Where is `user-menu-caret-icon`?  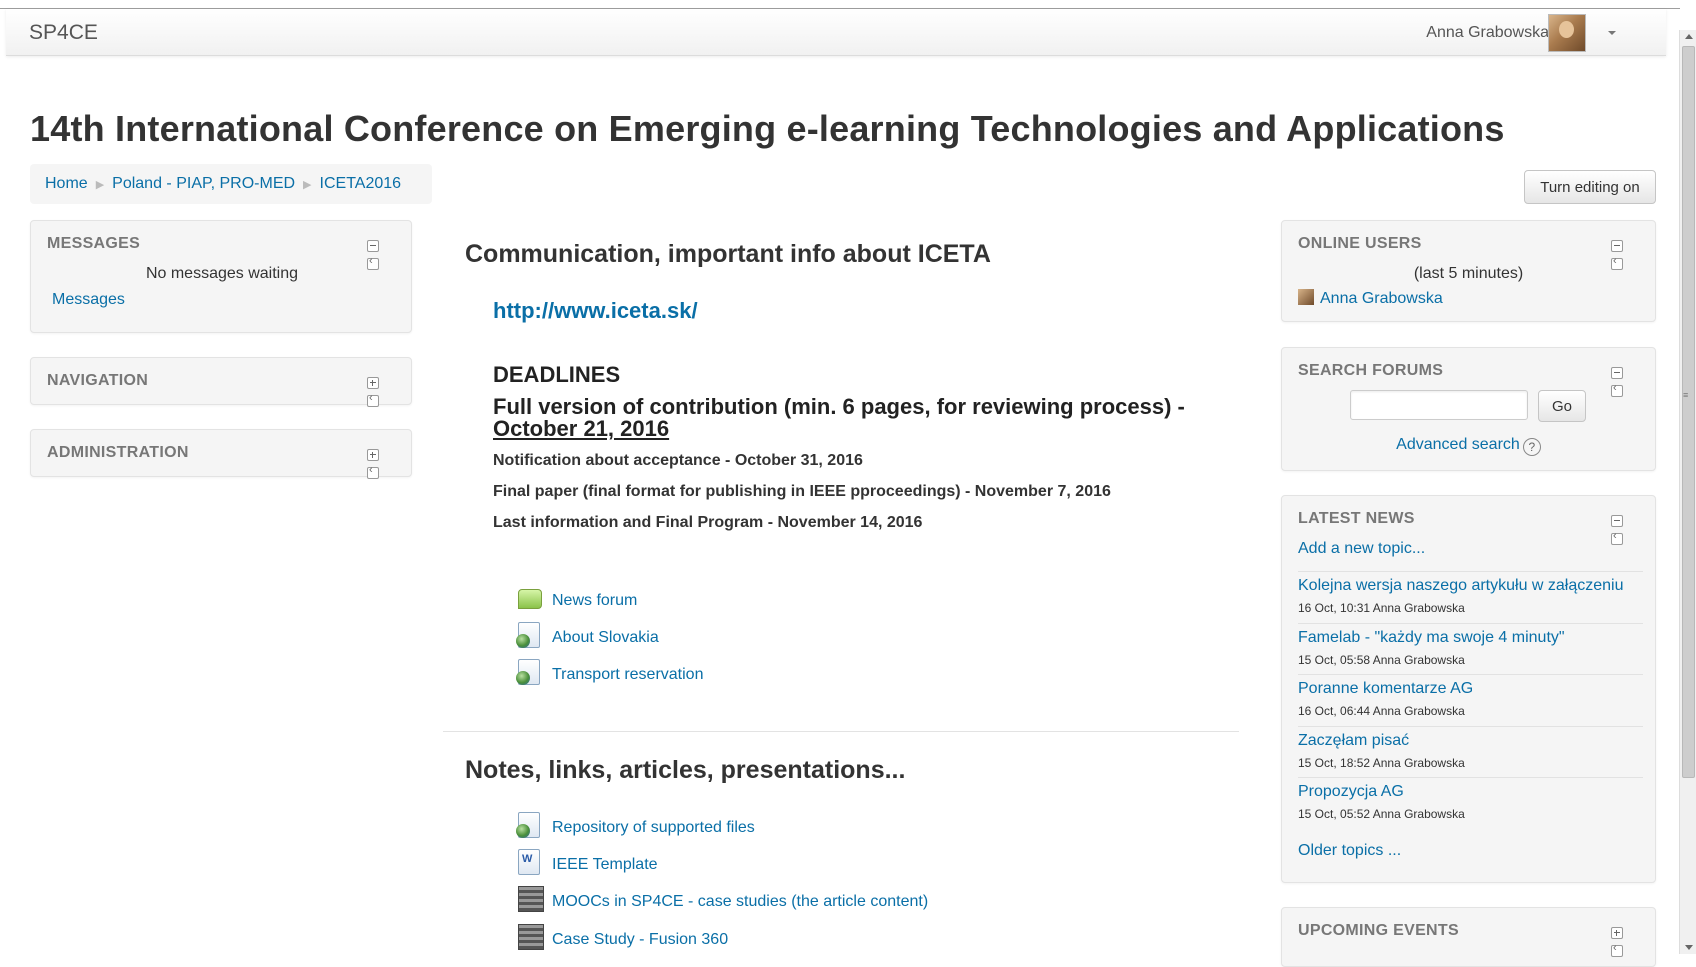
user-menu-caret-icon is located at coordinates (1612, 33).